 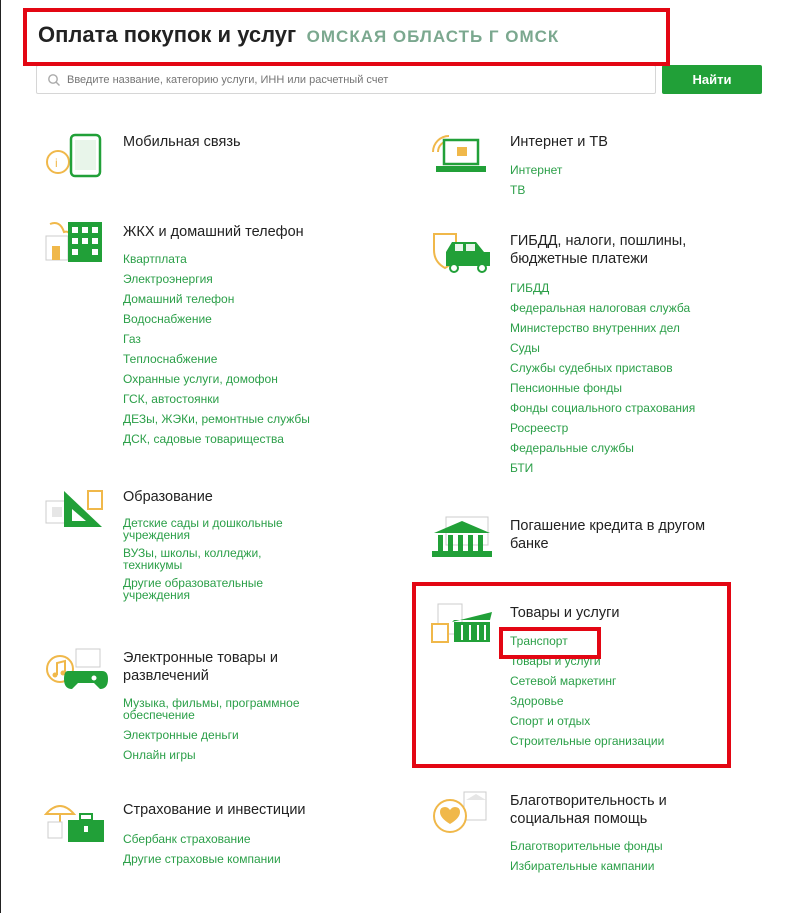 I want to click on category-links: Интернет ТВ, so click(x=536, y=180).